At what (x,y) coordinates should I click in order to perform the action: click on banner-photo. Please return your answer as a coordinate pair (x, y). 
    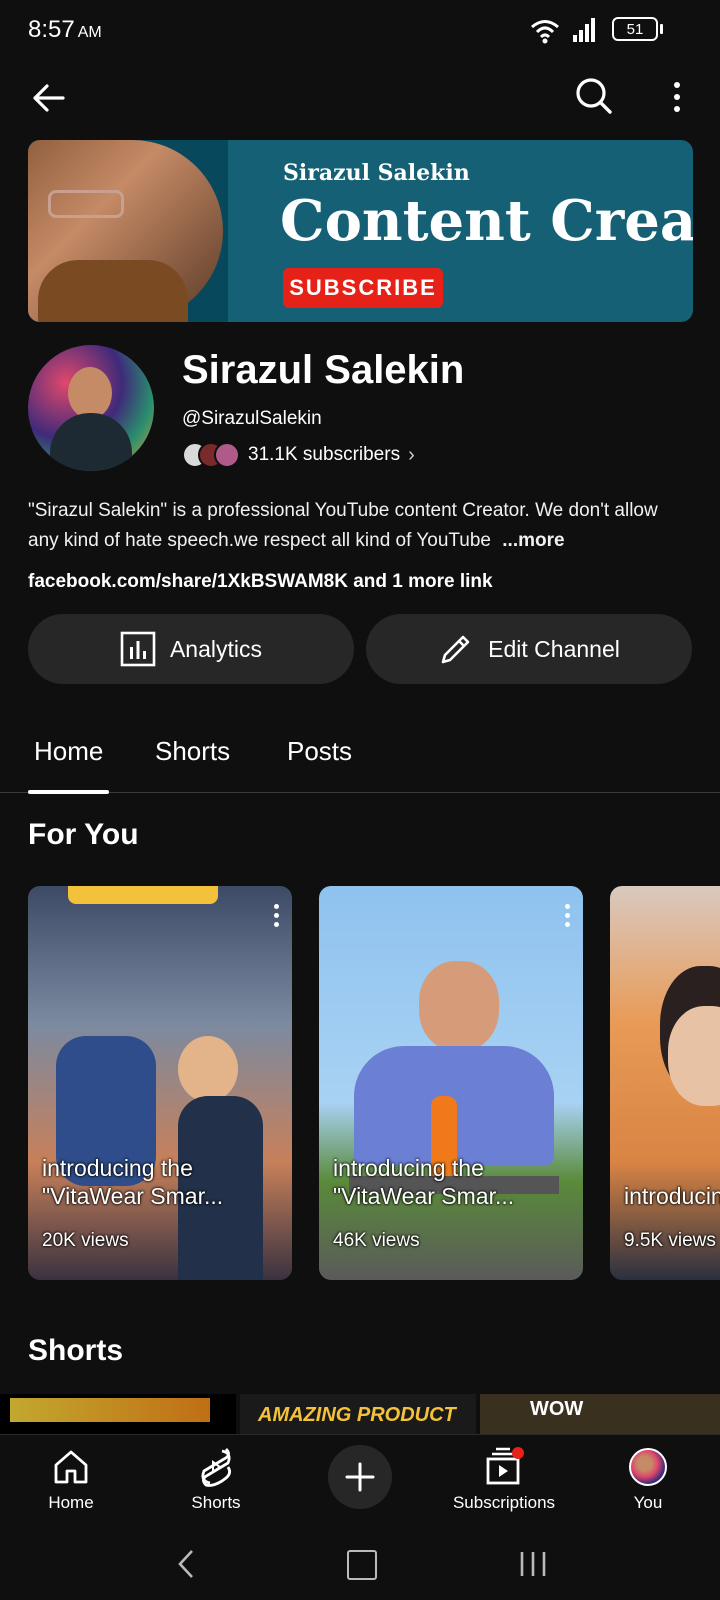
    Looking at the image, I should click on (128, 231).